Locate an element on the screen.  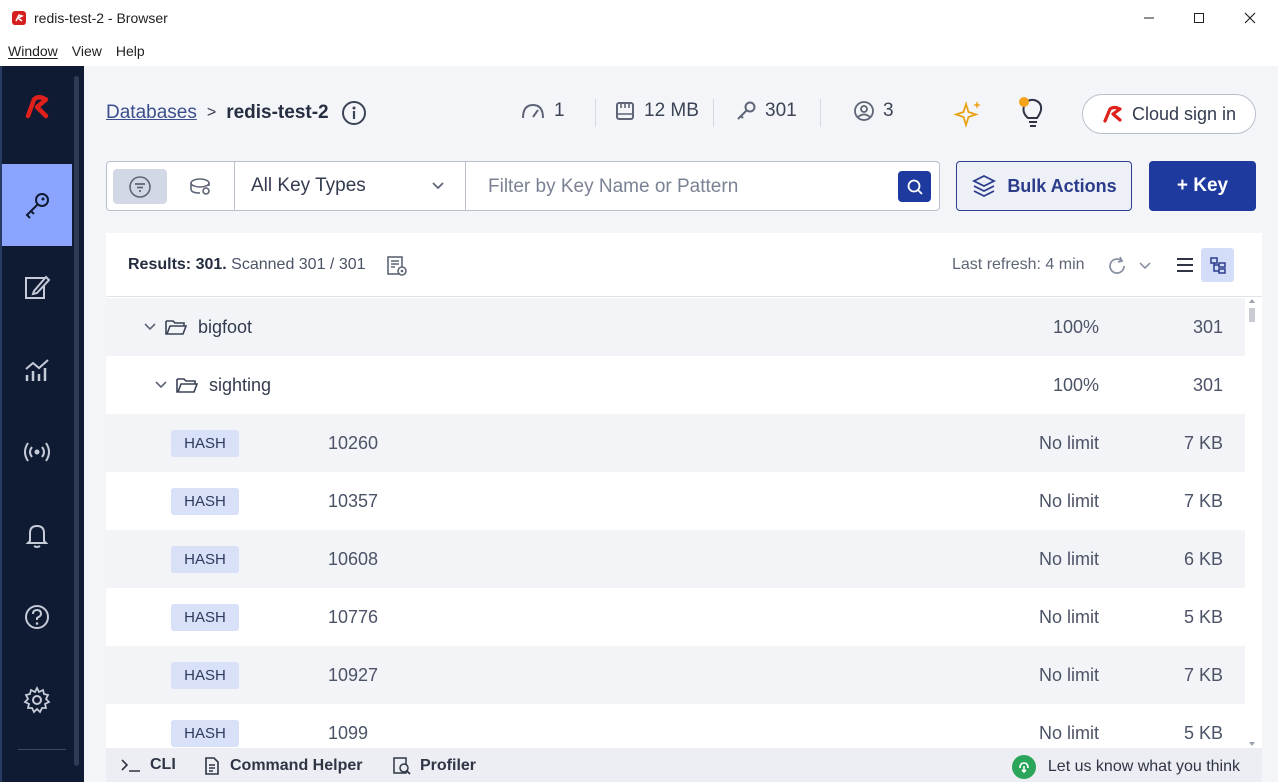
key-size: 5 KB is located at coordinates (1203, 616).